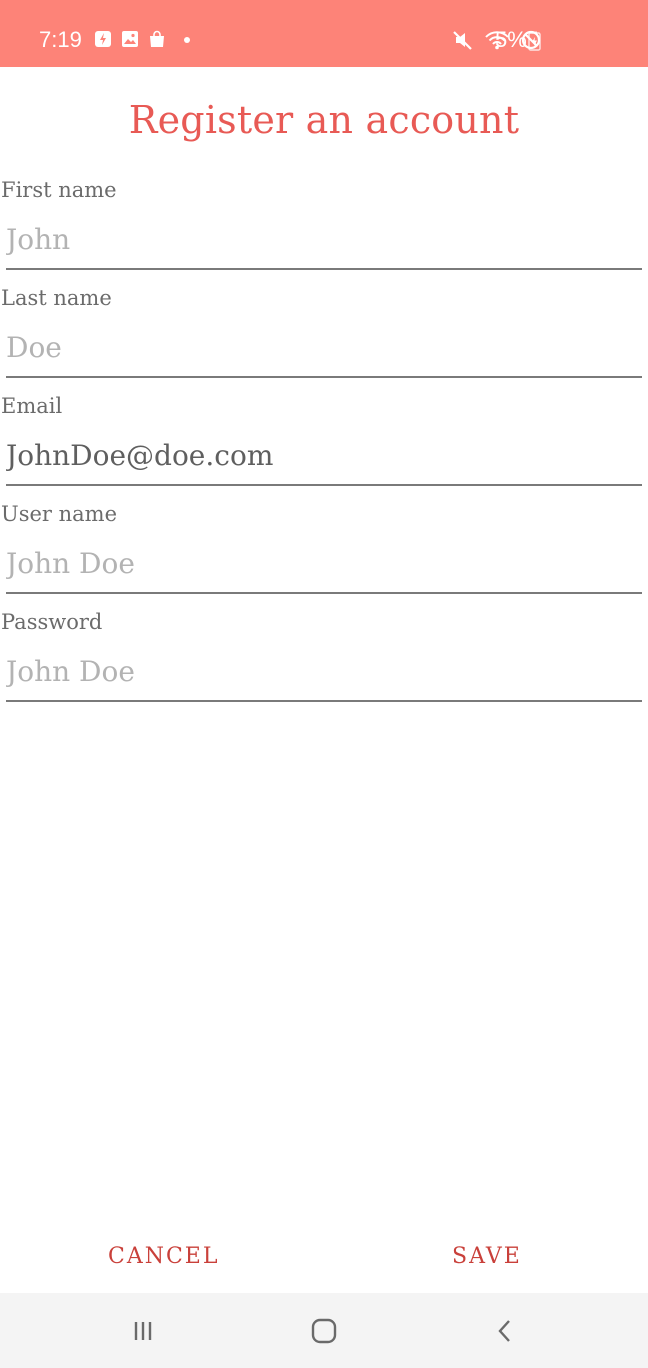  I want to click on email-input, so click(324, 456).